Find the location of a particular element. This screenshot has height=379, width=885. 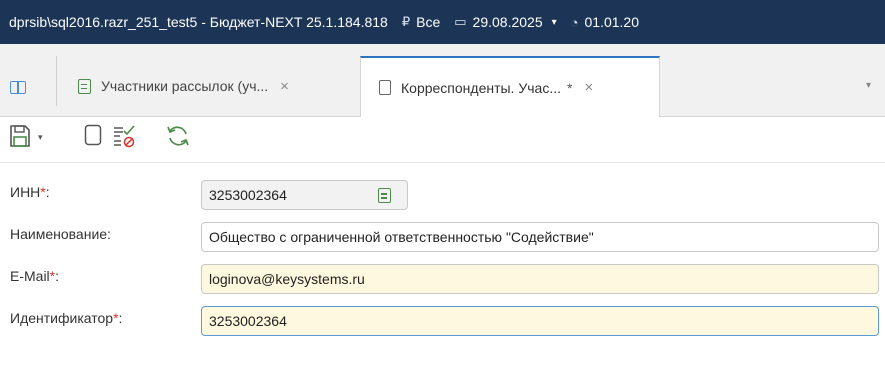

identifier-field: 3253002364 is located at coordinates (540, 321).